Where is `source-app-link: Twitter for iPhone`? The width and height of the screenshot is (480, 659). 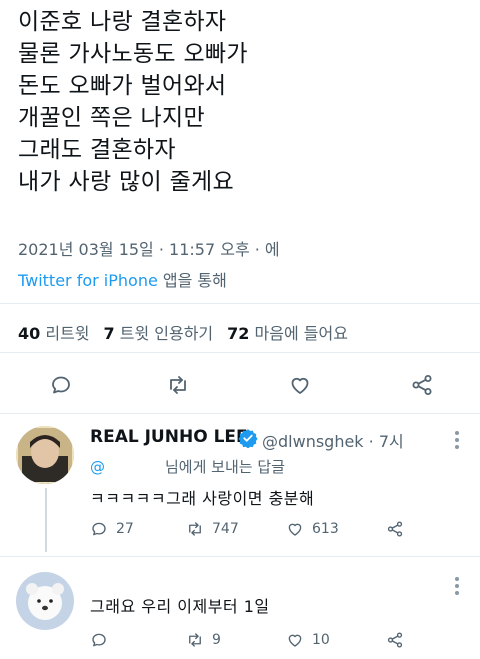 source-app-link: Twitter for iPhone is located at coordinates (88, 280).